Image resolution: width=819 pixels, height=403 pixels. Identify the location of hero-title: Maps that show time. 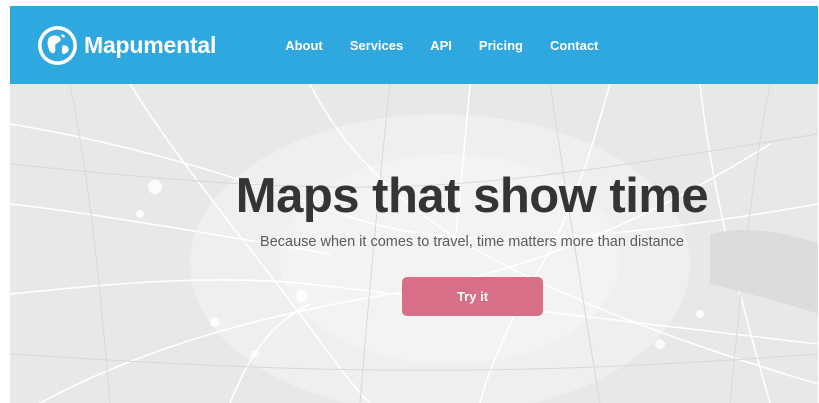
(472, 196).